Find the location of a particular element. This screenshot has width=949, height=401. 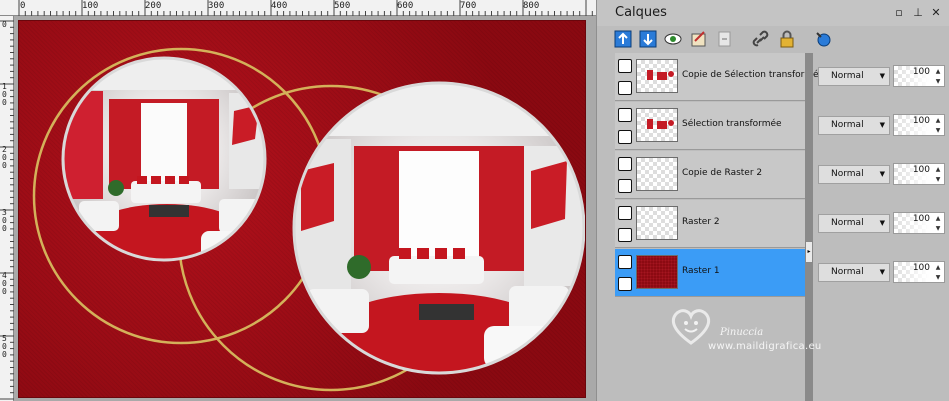

ruler-label-200: 200 is located at coordinates (153, 6).